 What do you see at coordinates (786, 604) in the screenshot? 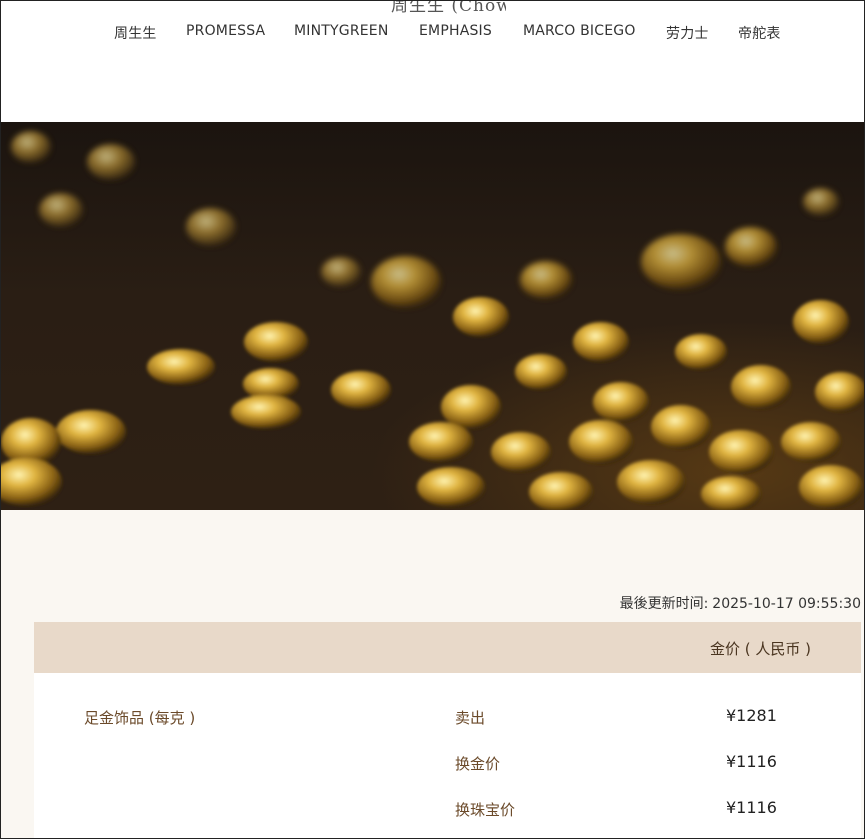
I see `last-updated-value: 2025-10-17 09:55:30` at bounding box center [786, 604].